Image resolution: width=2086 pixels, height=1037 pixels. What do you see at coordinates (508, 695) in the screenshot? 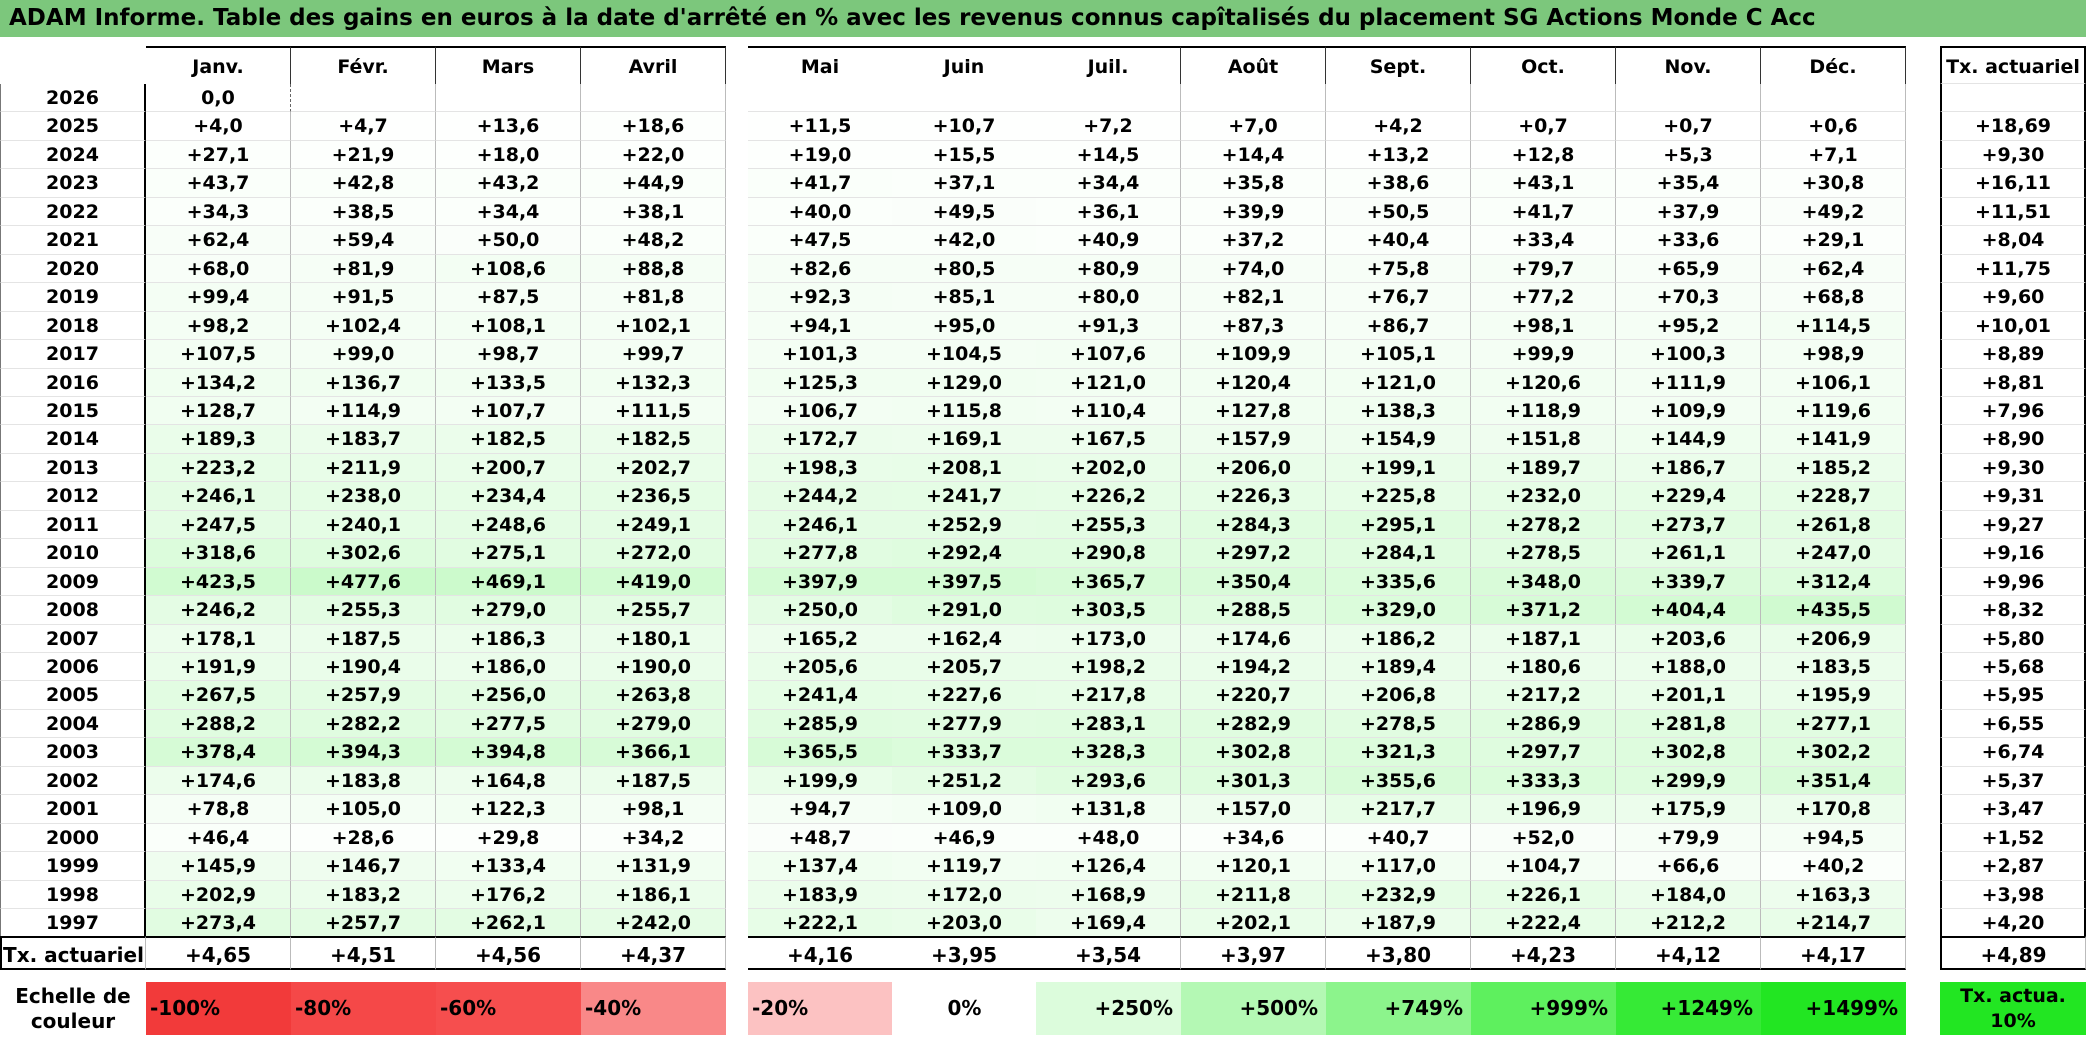
I see `gain-cell: +256,0` at bounding box center [508, 695].